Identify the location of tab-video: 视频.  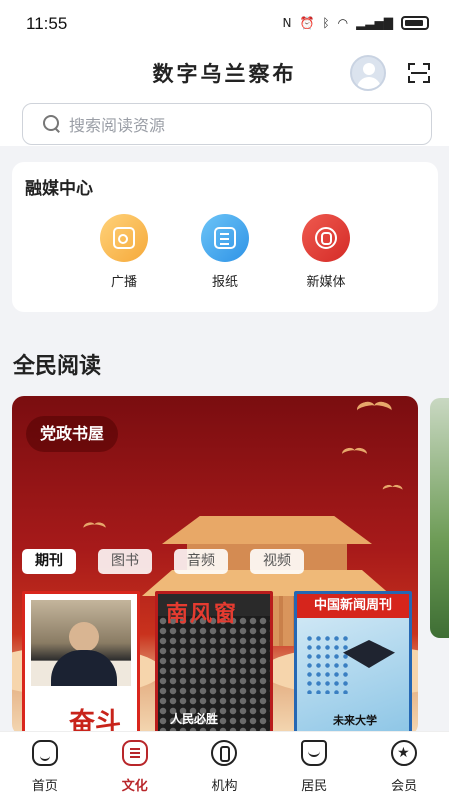
(277, 561).